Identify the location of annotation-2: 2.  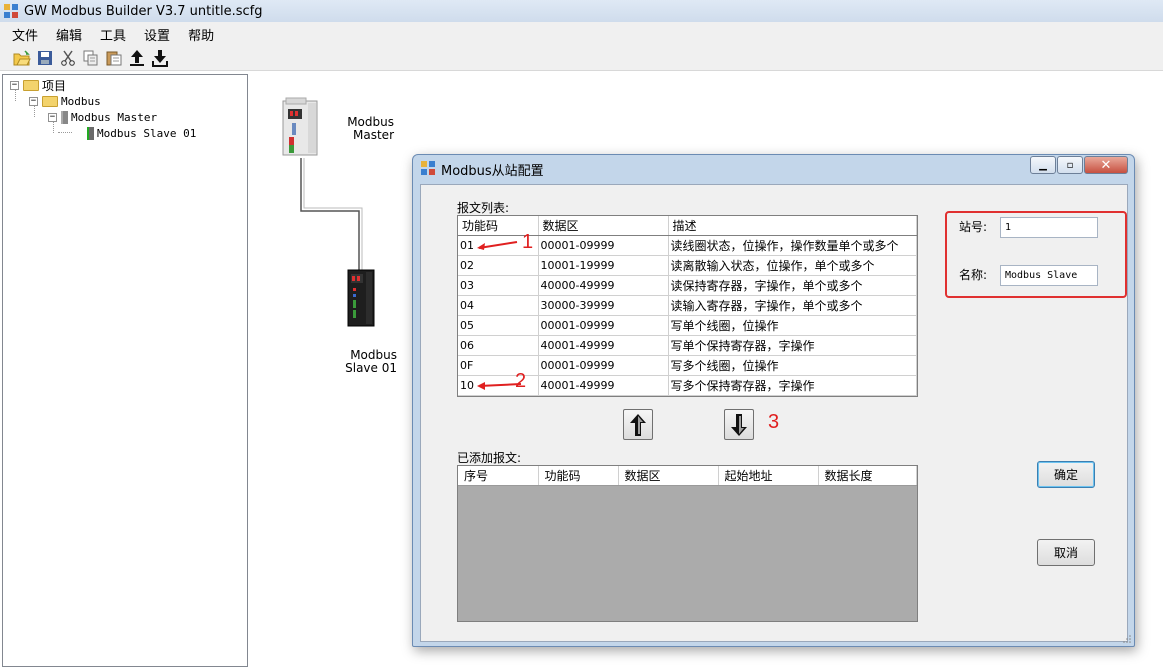
(521, 381).